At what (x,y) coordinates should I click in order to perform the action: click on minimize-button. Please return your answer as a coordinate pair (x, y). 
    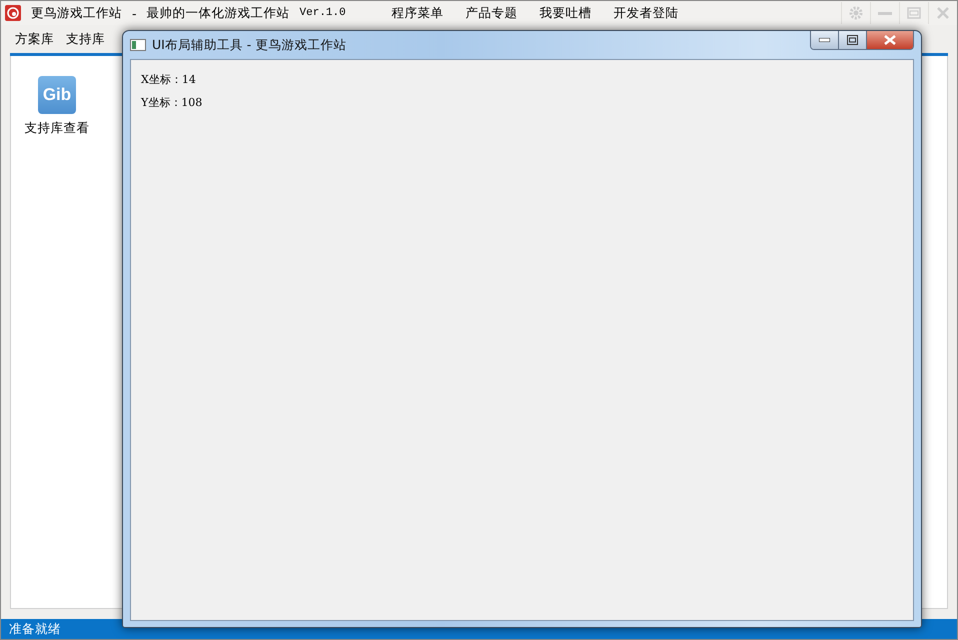
    Looking at the image, I should click on (824, 40).